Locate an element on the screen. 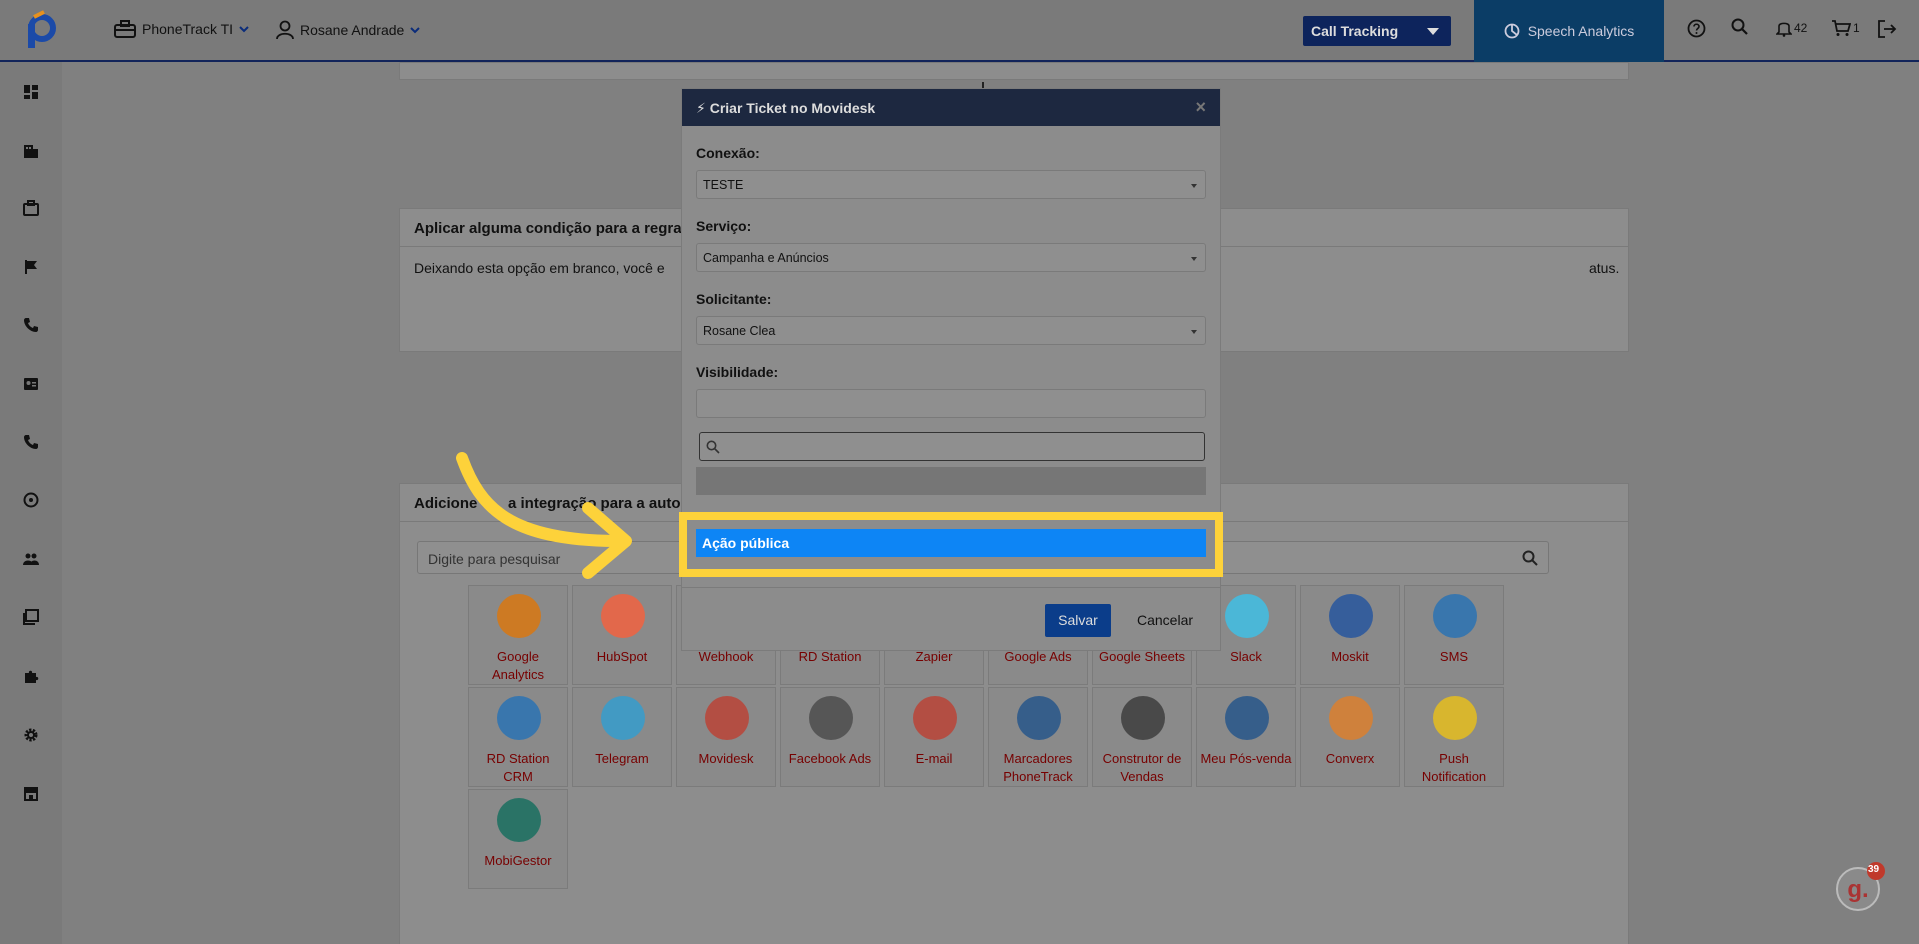  notifications-button: 42 is located at coordinates (1791, 28).